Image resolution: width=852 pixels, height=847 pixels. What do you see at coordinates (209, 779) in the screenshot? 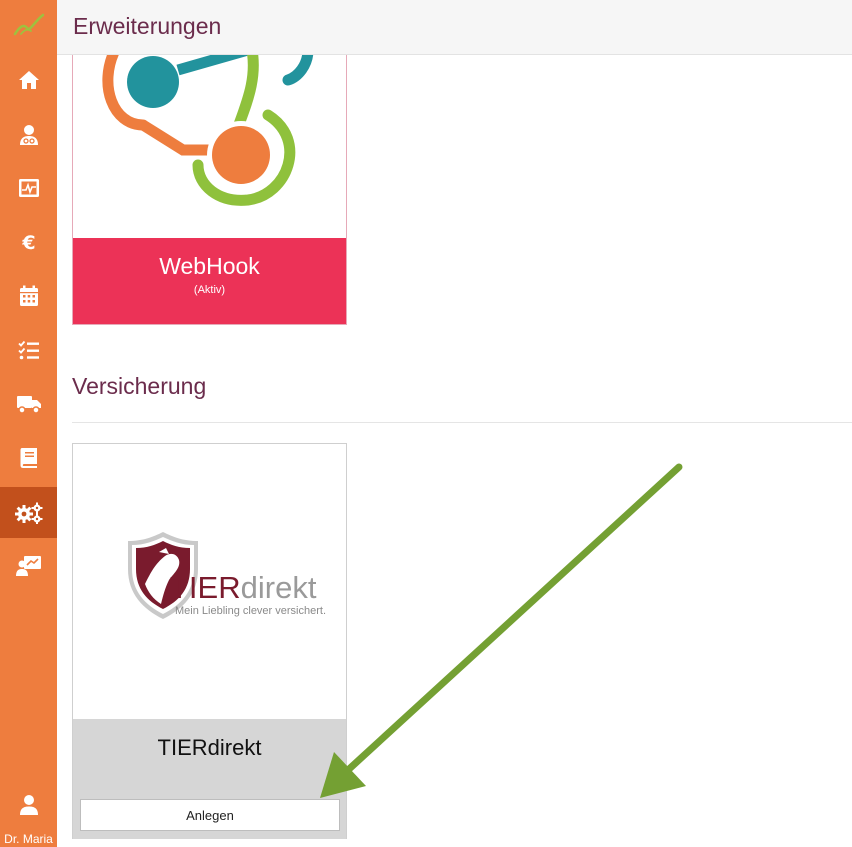
I see `tierdirekt-card-footer: TIERdirekt Anlegen` at bounding box center [209, 779].